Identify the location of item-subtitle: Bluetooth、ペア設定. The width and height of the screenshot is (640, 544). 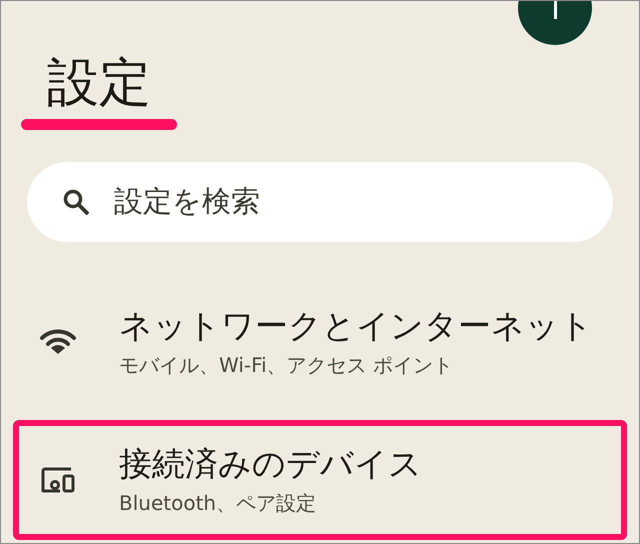
(218, 503).